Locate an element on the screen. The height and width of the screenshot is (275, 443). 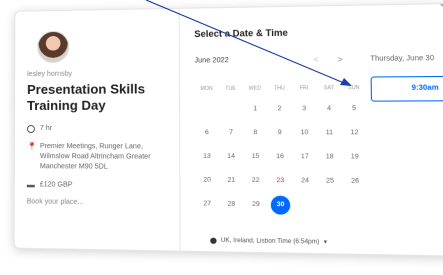
calendar-day: 10 is located at coordinates (304, 133).